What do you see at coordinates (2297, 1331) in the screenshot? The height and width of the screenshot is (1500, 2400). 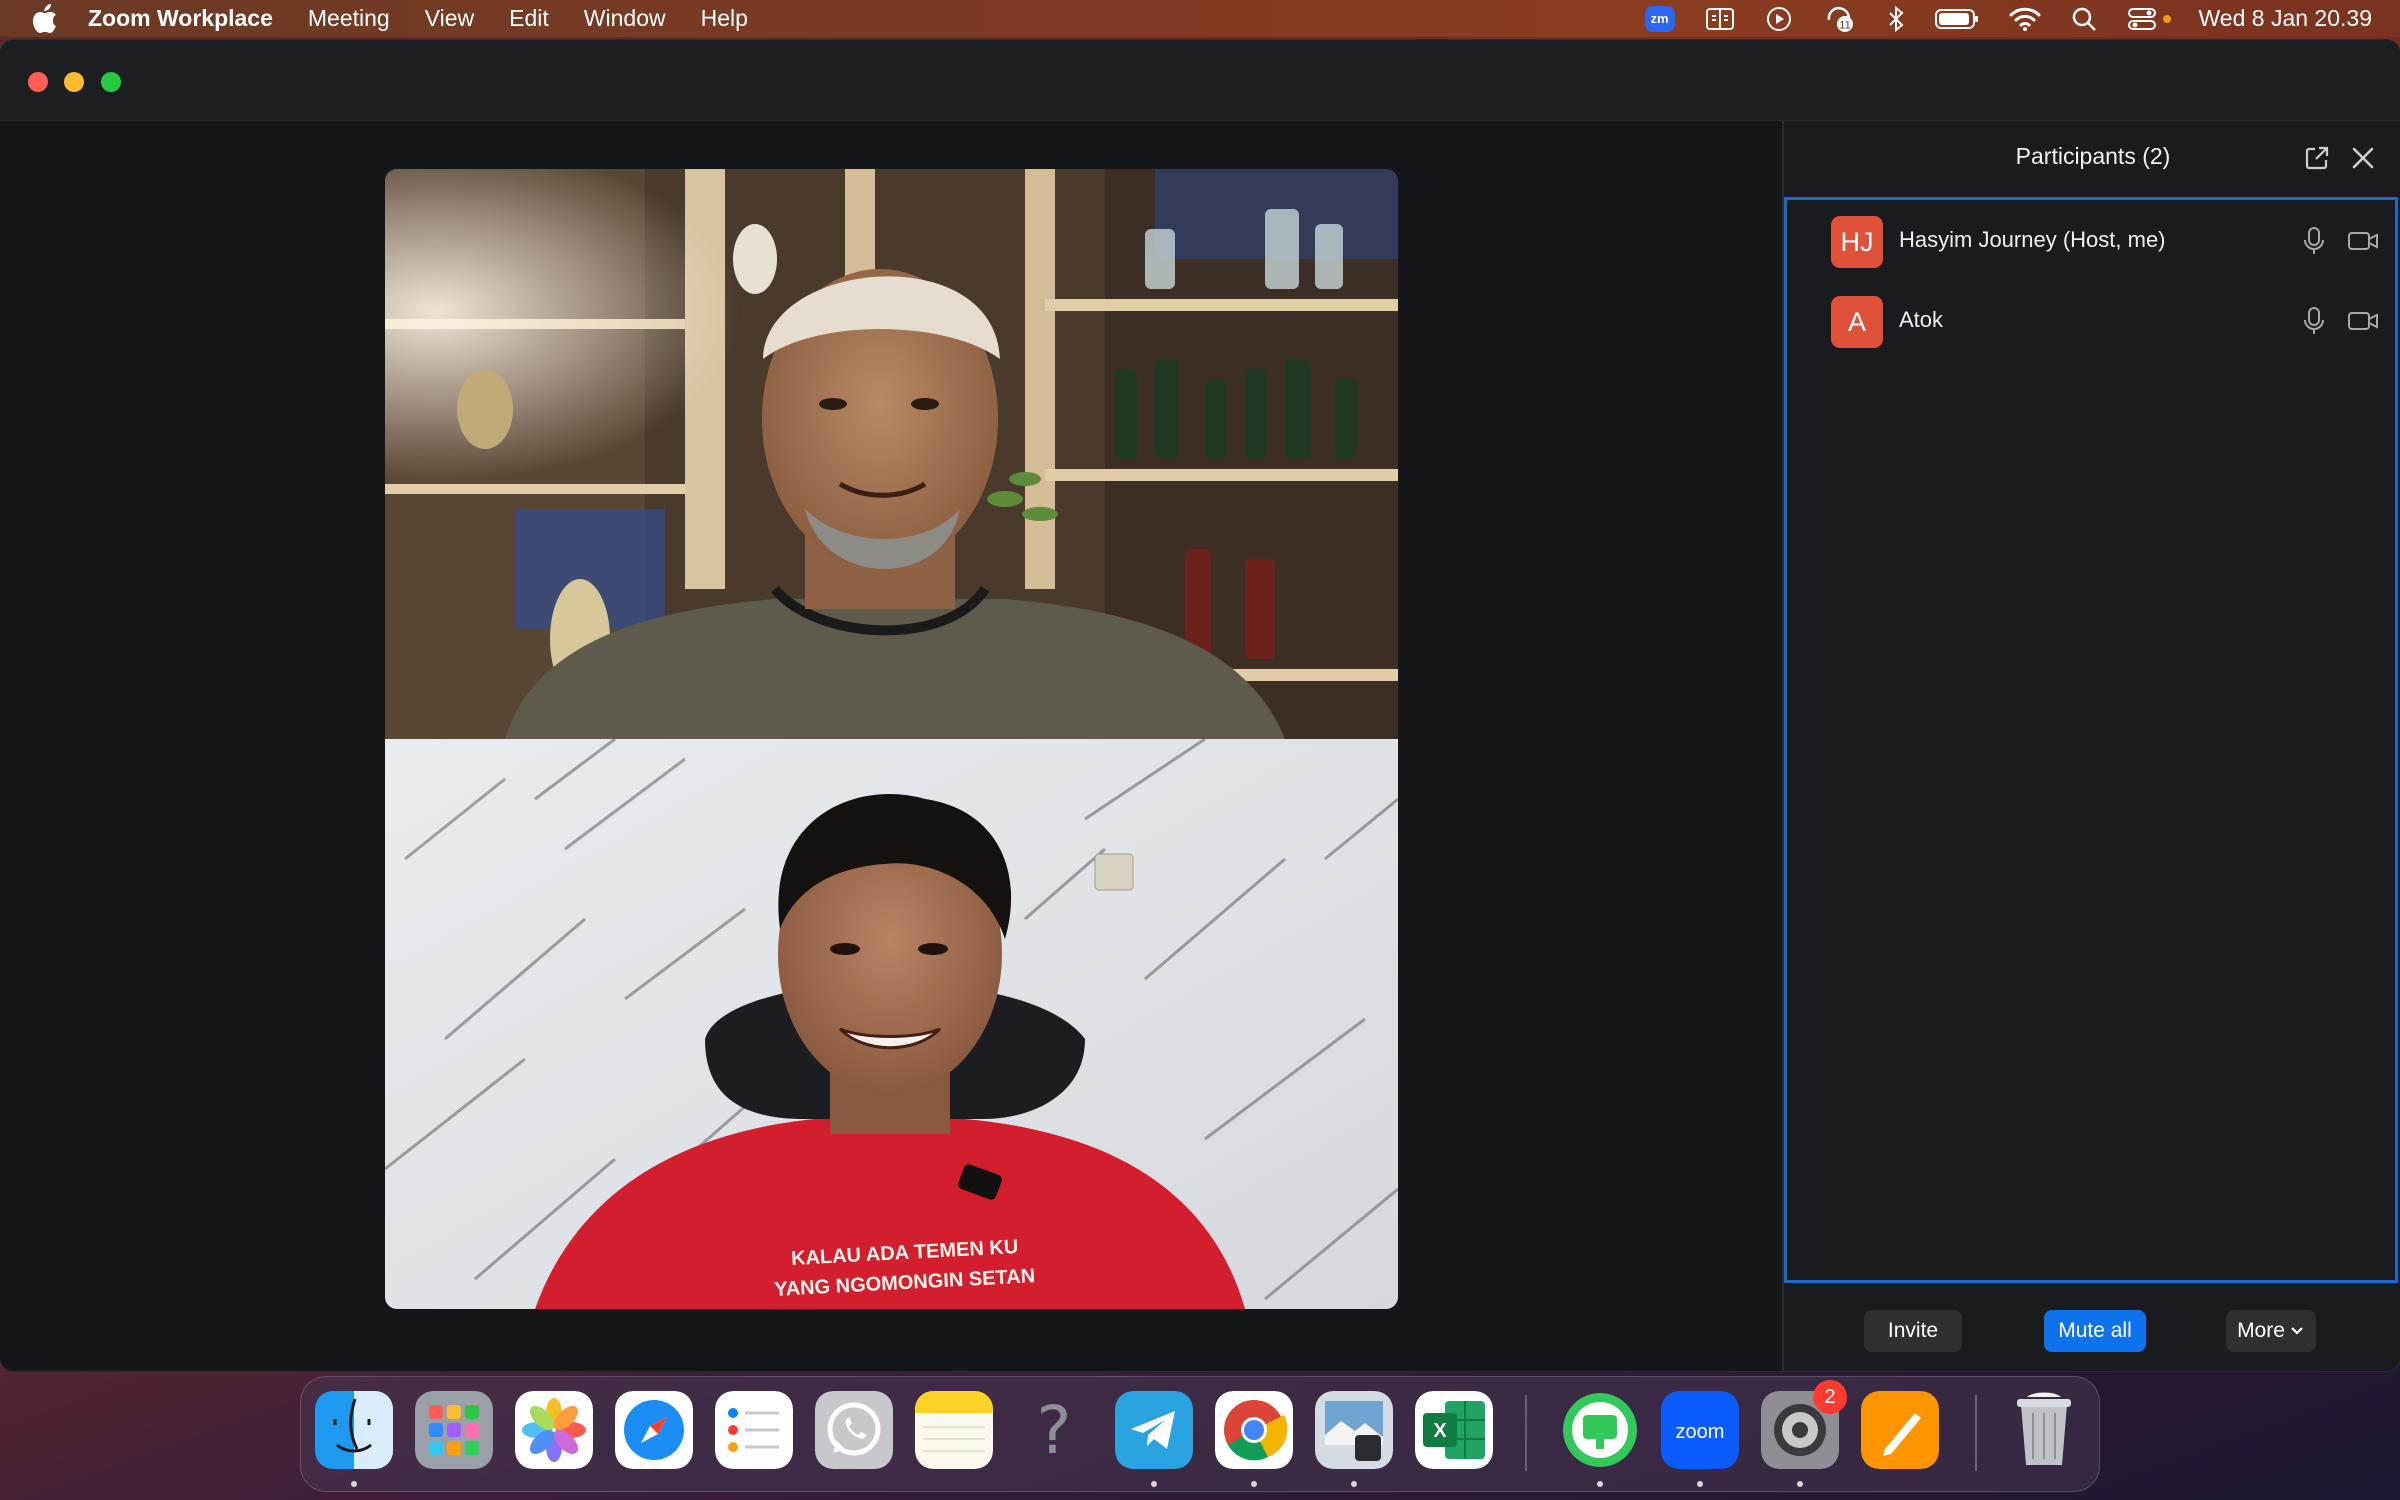 I see `chevron-down-icon` at bounding box center [2297, 1331].